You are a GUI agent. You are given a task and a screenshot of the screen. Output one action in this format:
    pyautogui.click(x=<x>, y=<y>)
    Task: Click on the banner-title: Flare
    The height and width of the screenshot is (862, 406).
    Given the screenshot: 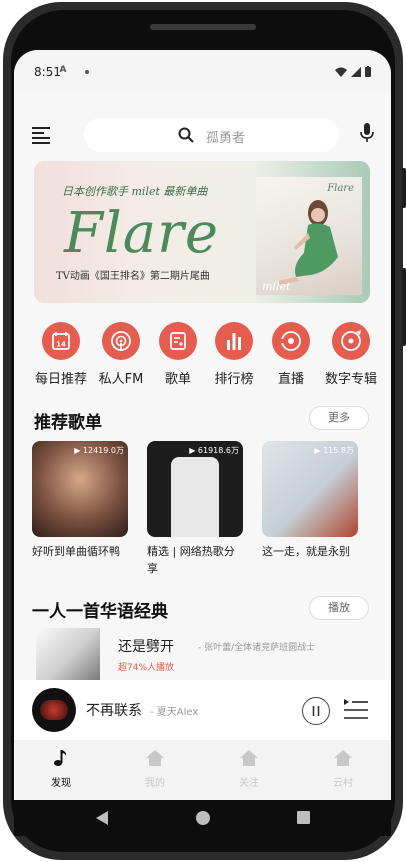 What is the action you would take?
    pyautogui.click(x=142, y=233)
    